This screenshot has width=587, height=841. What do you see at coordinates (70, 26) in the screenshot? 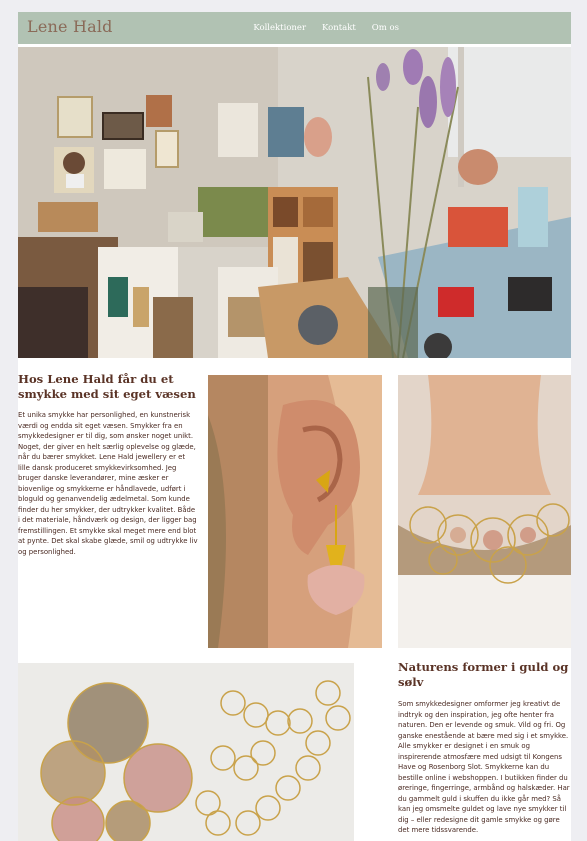
I see `brand-logo: Lene Hald` at bounding box center [70, 26].